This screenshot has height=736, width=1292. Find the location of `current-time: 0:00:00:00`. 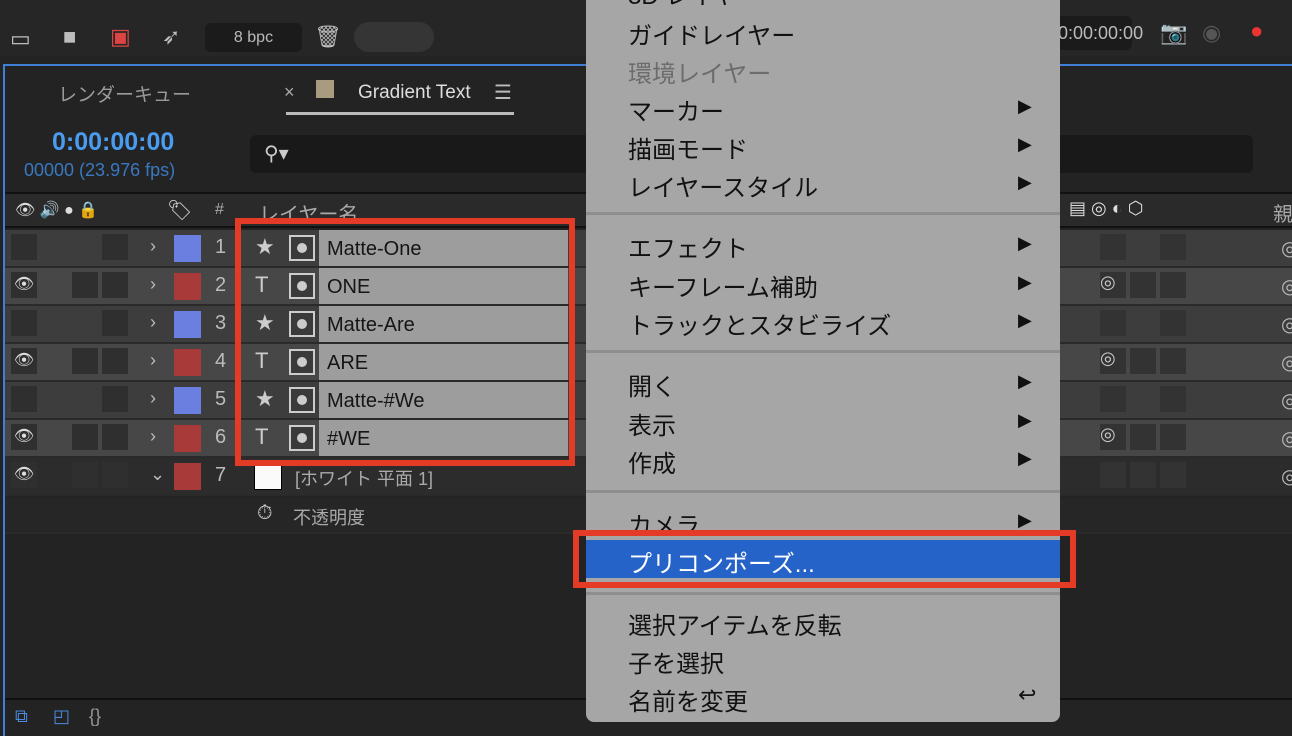

current-time: 0:00:00:00 is located at coordinates (113, 142).